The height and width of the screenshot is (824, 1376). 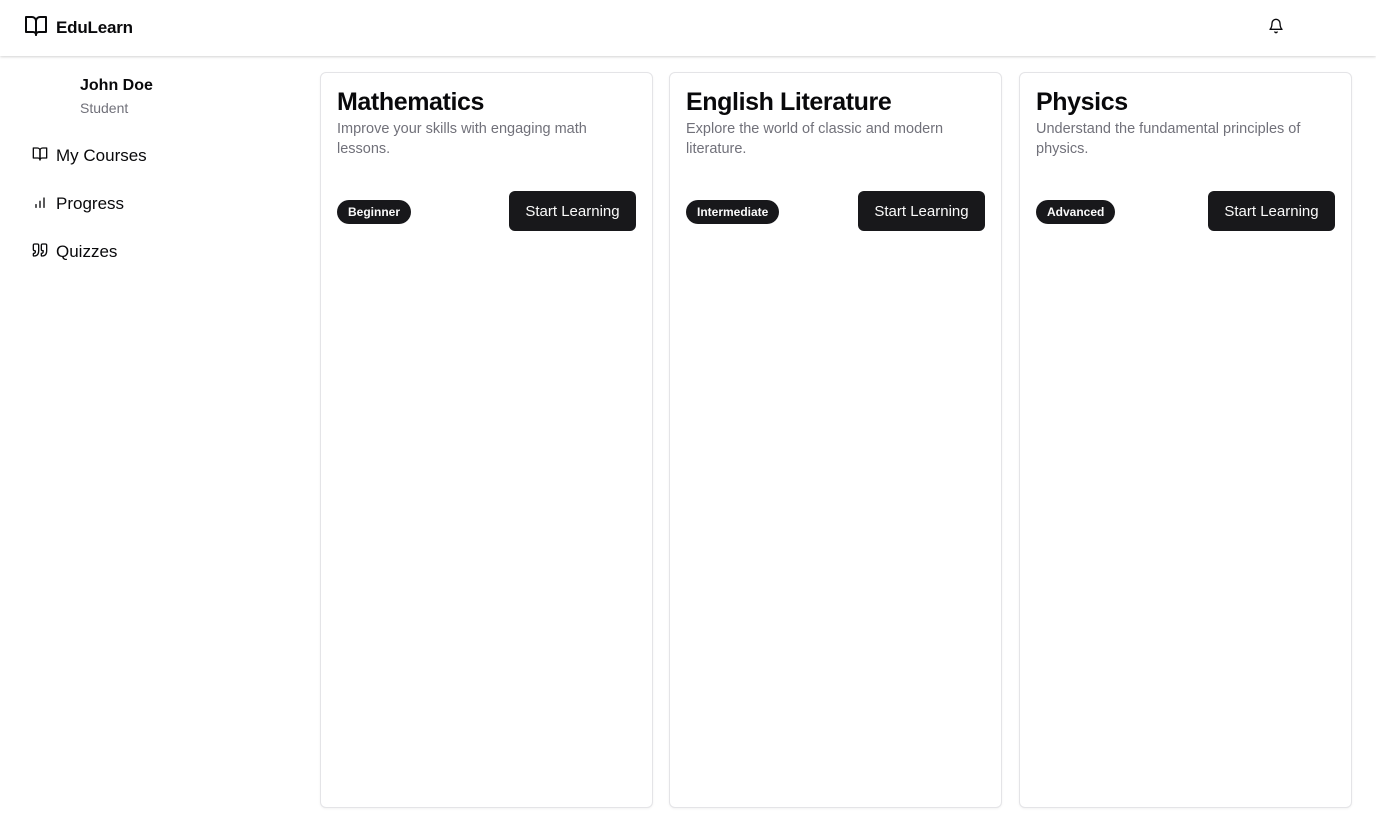 I want to click on level-badge: Beginner, so click(x=374, y=212).